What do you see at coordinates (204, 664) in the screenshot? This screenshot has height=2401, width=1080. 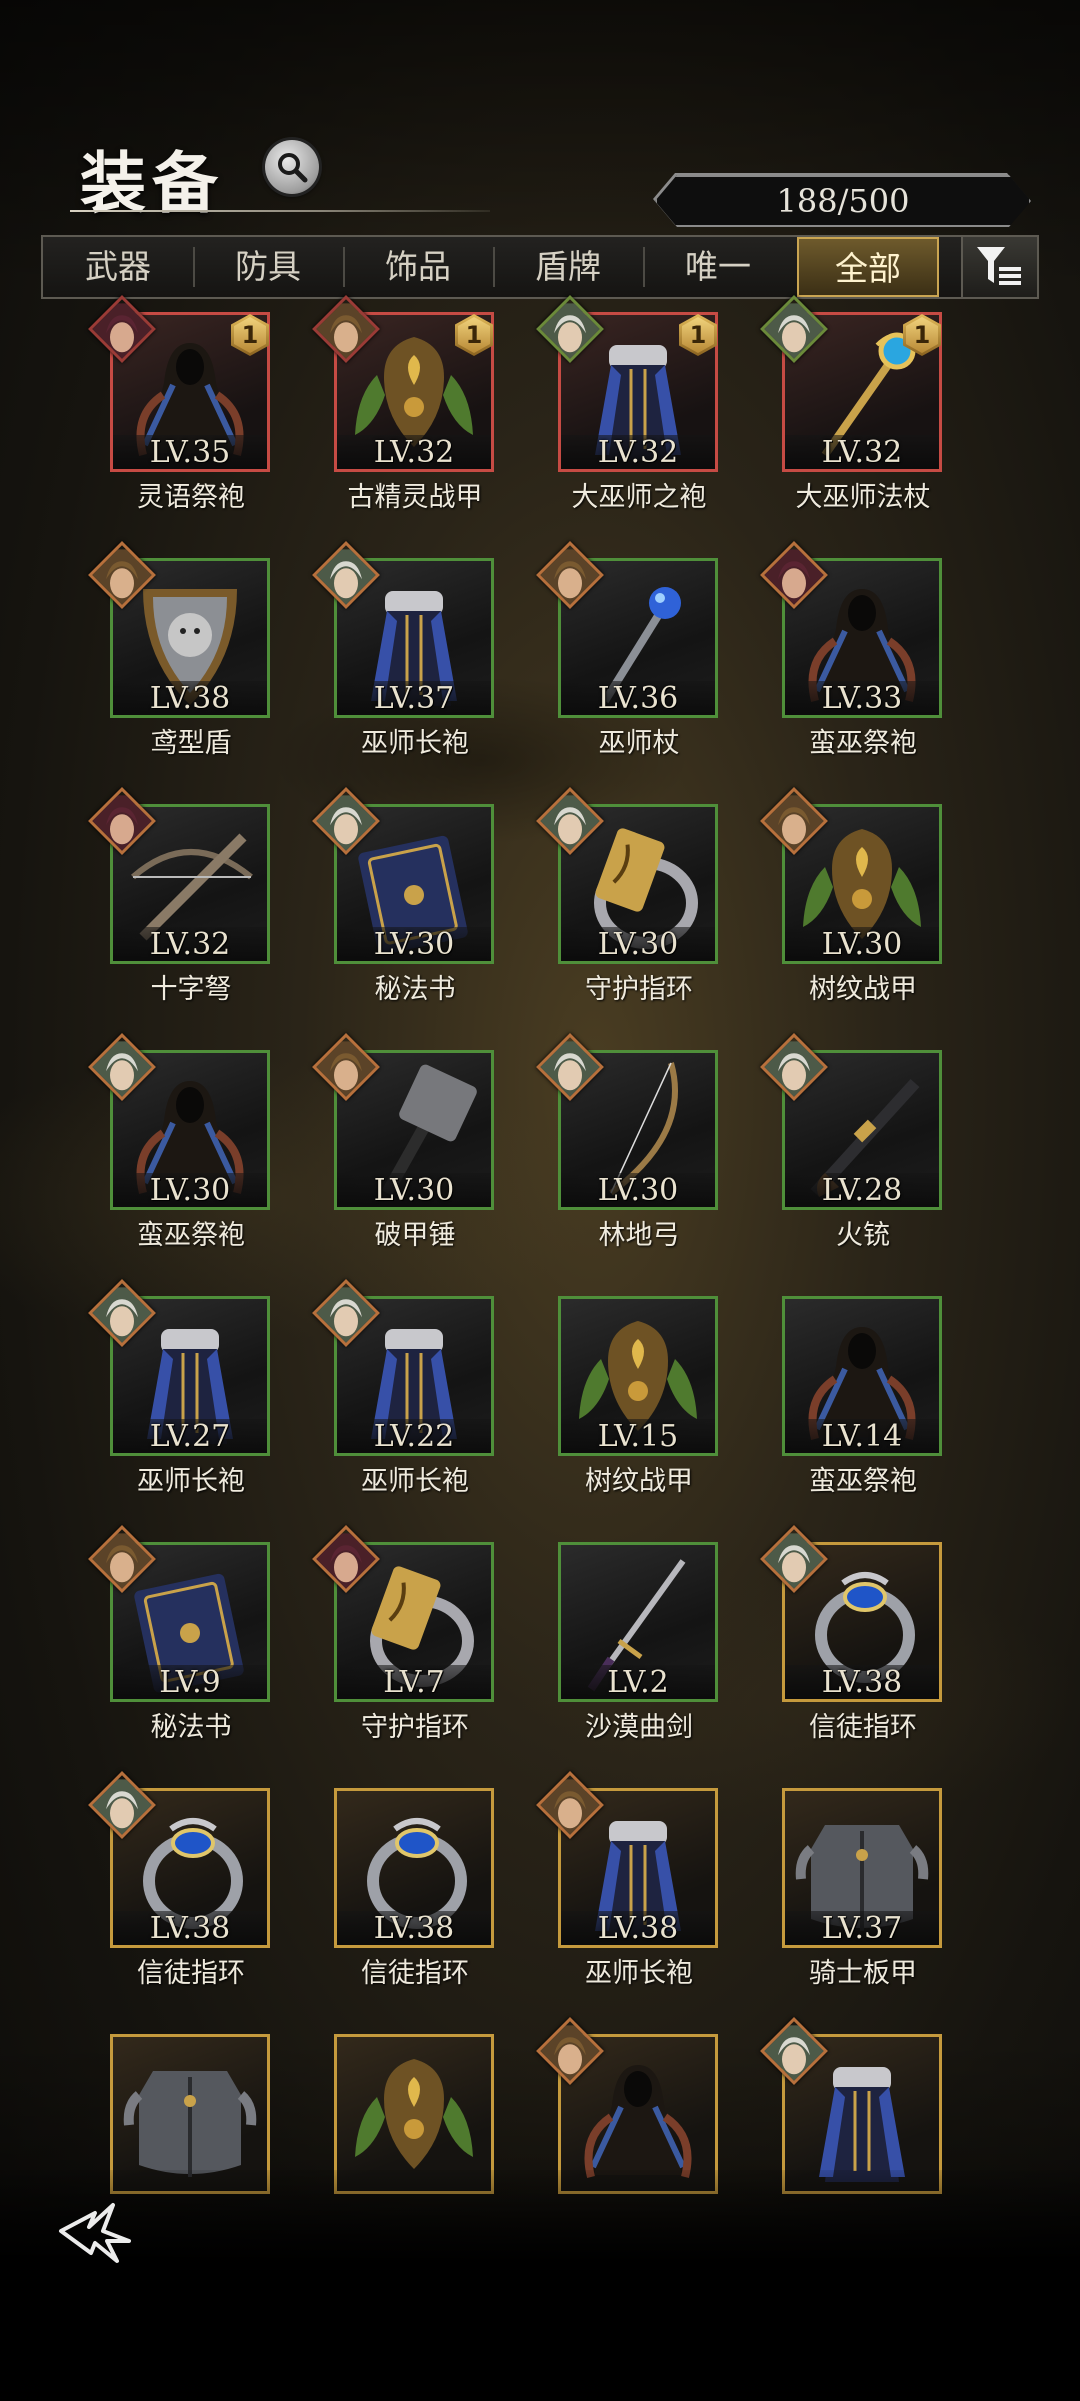 I see `equipment-item: LV.38 鸢型盾` at bounding box center [204, 664].